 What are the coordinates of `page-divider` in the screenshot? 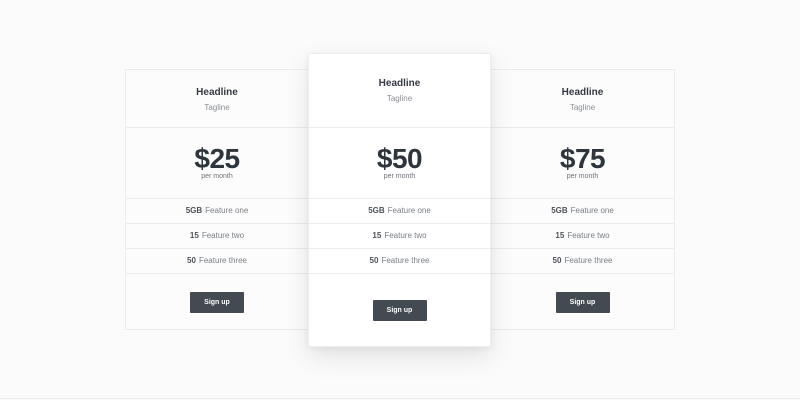 It's located at (400, 398).